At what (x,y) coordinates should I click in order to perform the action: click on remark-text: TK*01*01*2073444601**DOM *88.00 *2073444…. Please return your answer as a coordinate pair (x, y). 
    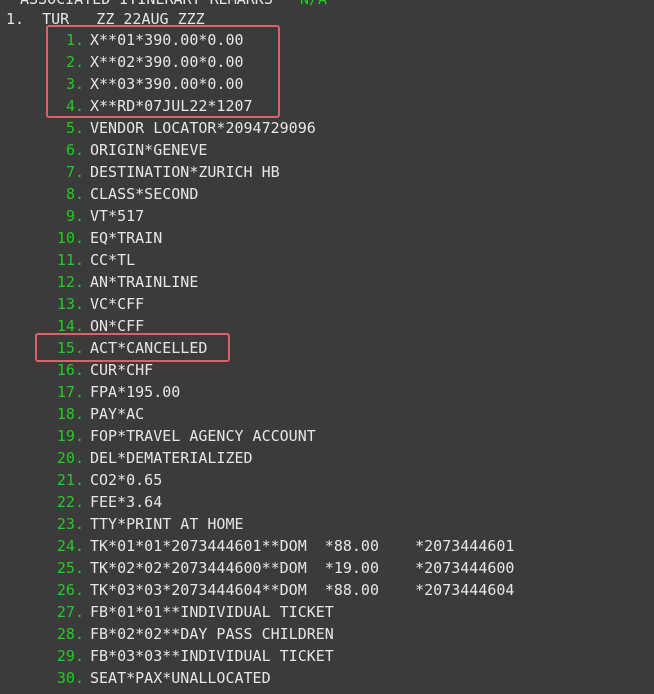
    Looking at the image, I should click on (302, 546).